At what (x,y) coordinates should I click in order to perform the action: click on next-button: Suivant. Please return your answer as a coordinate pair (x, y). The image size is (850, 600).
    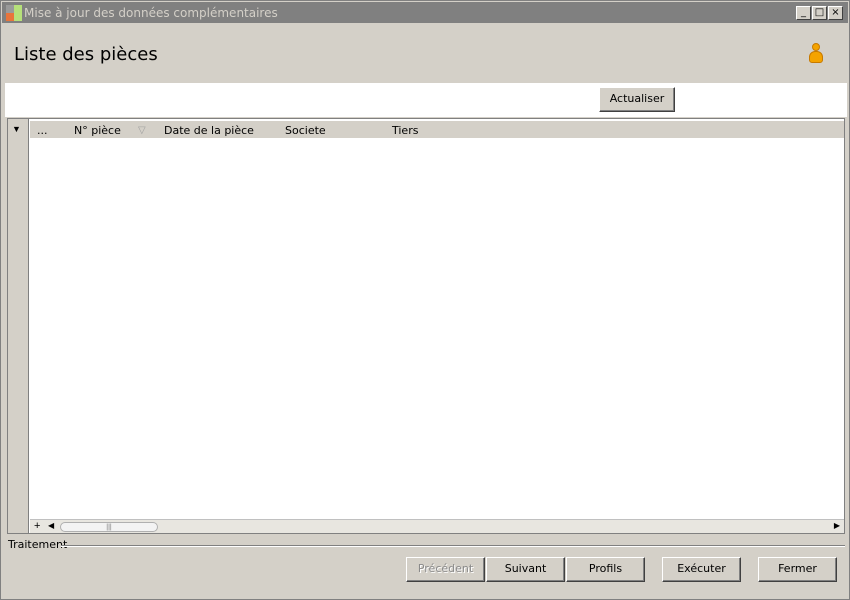
    Looking at the image, I should click on (525, 569).